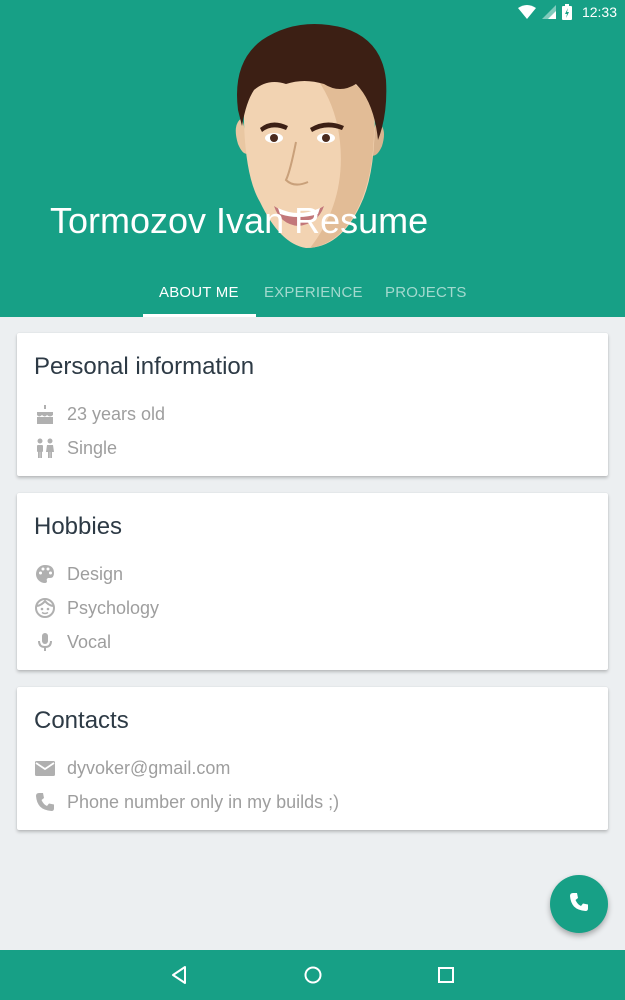 This screenshot has width=625, height=1000. I want to click on system-nav-bar, so click(312, 975).